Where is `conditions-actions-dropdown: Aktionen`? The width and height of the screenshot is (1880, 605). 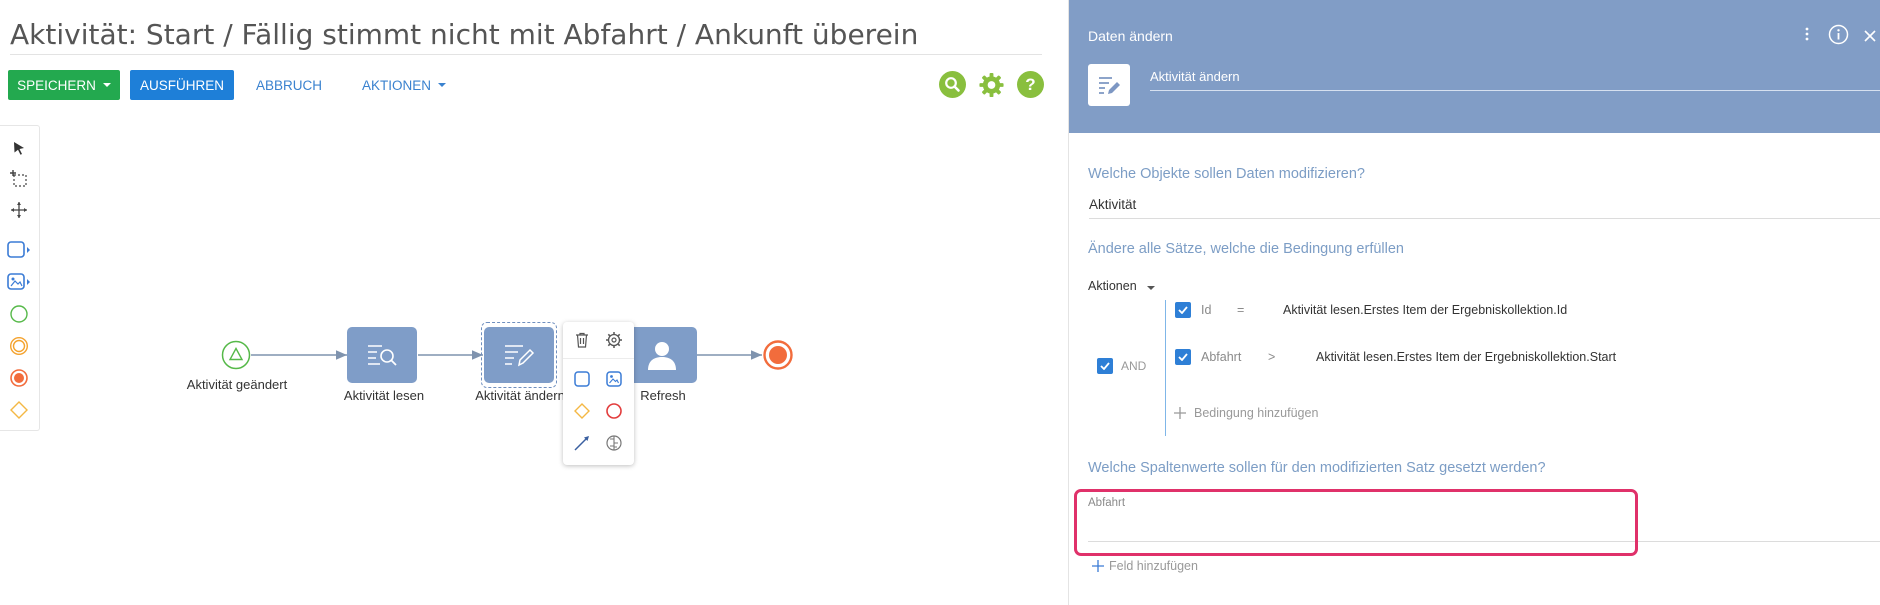
conditions-actions-dropdown: Aktionen is located at coordinates (1122, 286).